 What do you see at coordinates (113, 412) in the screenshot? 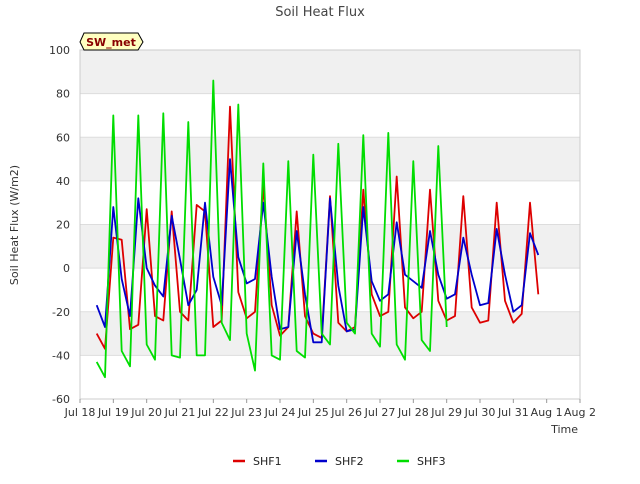
I see `x-tick-label: Jul 19` at bounding box center [113, 412].